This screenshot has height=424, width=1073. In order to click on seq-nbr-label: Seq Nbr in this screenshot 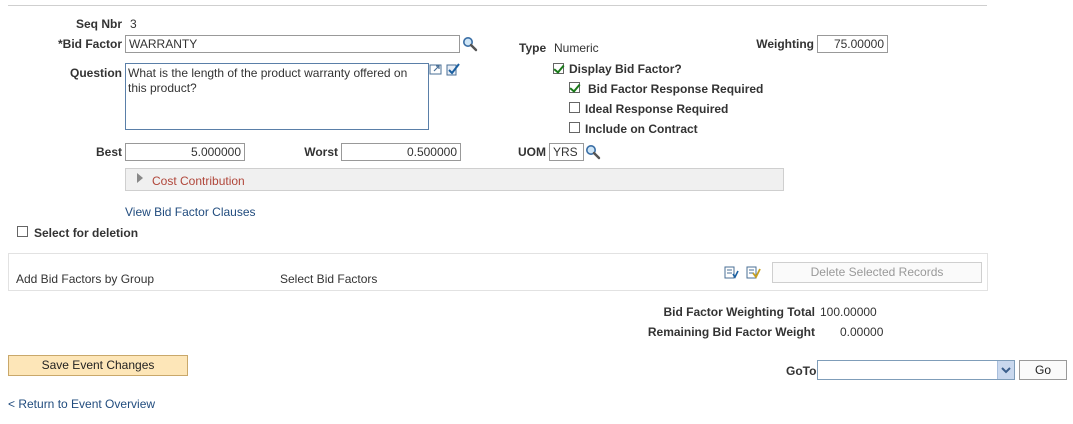, I will do `click(98, 24)`.